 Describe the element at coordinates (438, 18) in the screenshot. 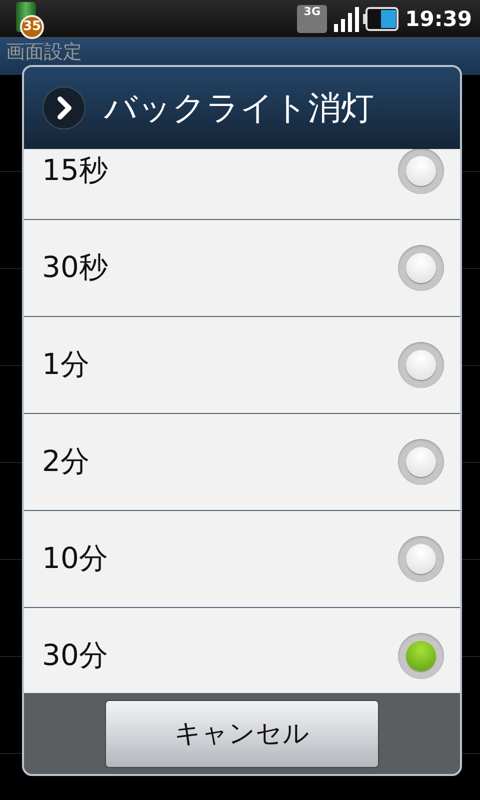

I see `clock: 19:39` at that location.